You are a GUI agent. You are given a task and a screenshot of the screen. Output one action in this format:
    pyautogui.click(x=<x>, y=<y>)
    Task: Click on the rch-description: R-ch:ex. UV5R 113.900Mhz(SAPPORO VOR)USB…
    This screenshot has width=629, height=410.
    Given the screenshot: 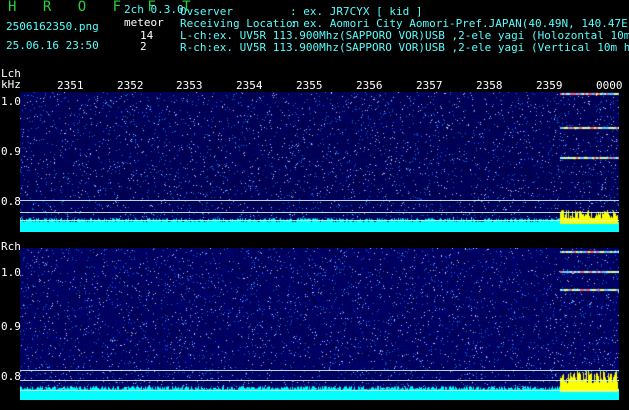 What is the action you would take?
    pyautogui.click(x=404, y=48)
    